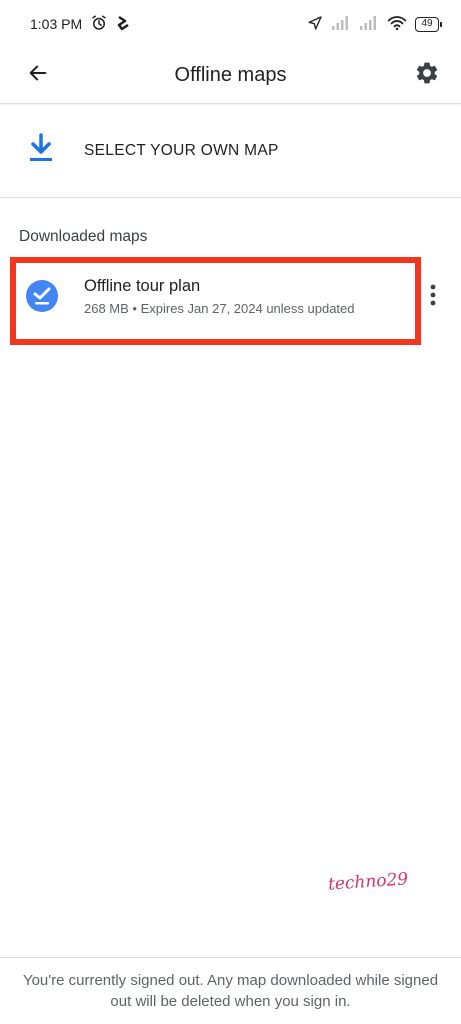 This screenshot has width=461, height=1024. I want to click on battery-indicator: 49, so click(428, 24).